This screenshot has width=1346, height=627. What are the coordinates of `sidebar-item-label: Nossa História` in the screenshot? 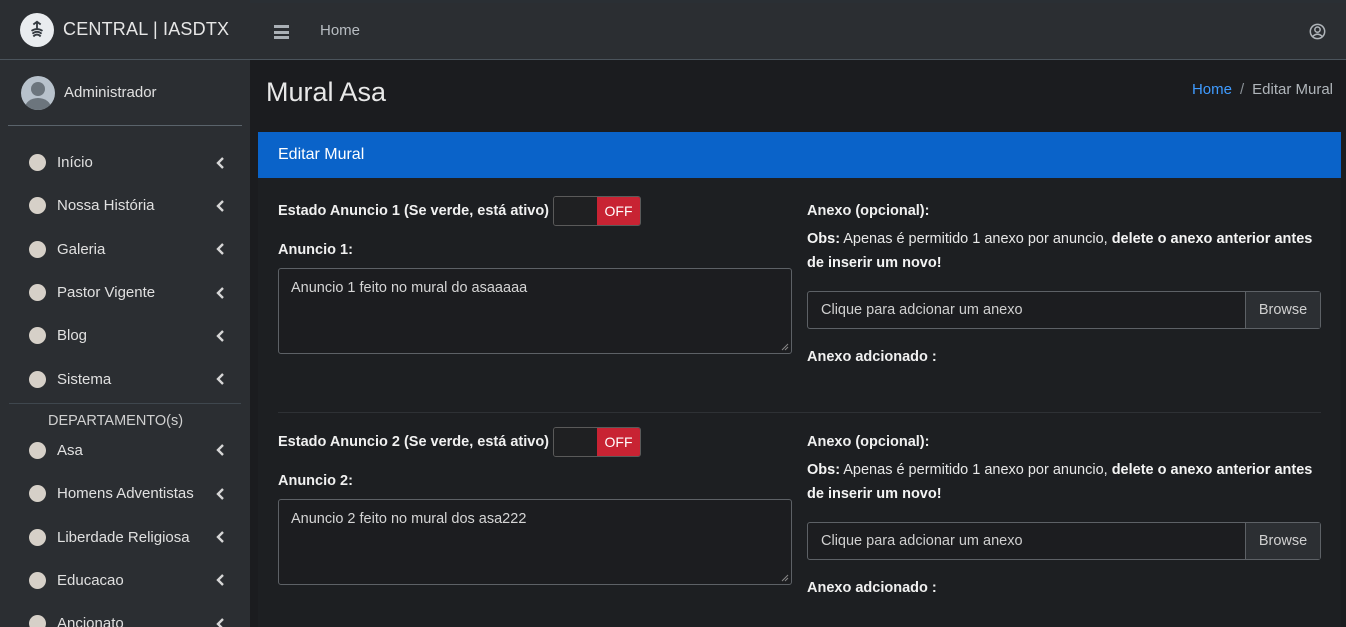 It's located at (106, 206).